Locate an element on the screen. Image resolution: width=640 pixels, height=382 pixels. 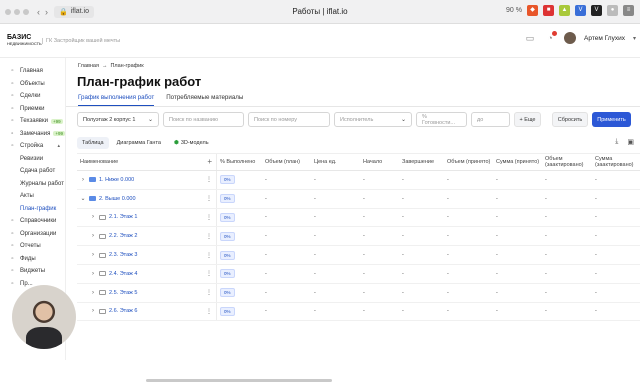
sidebar-item: ▫ Фиды is located at coordinates (32, 259).